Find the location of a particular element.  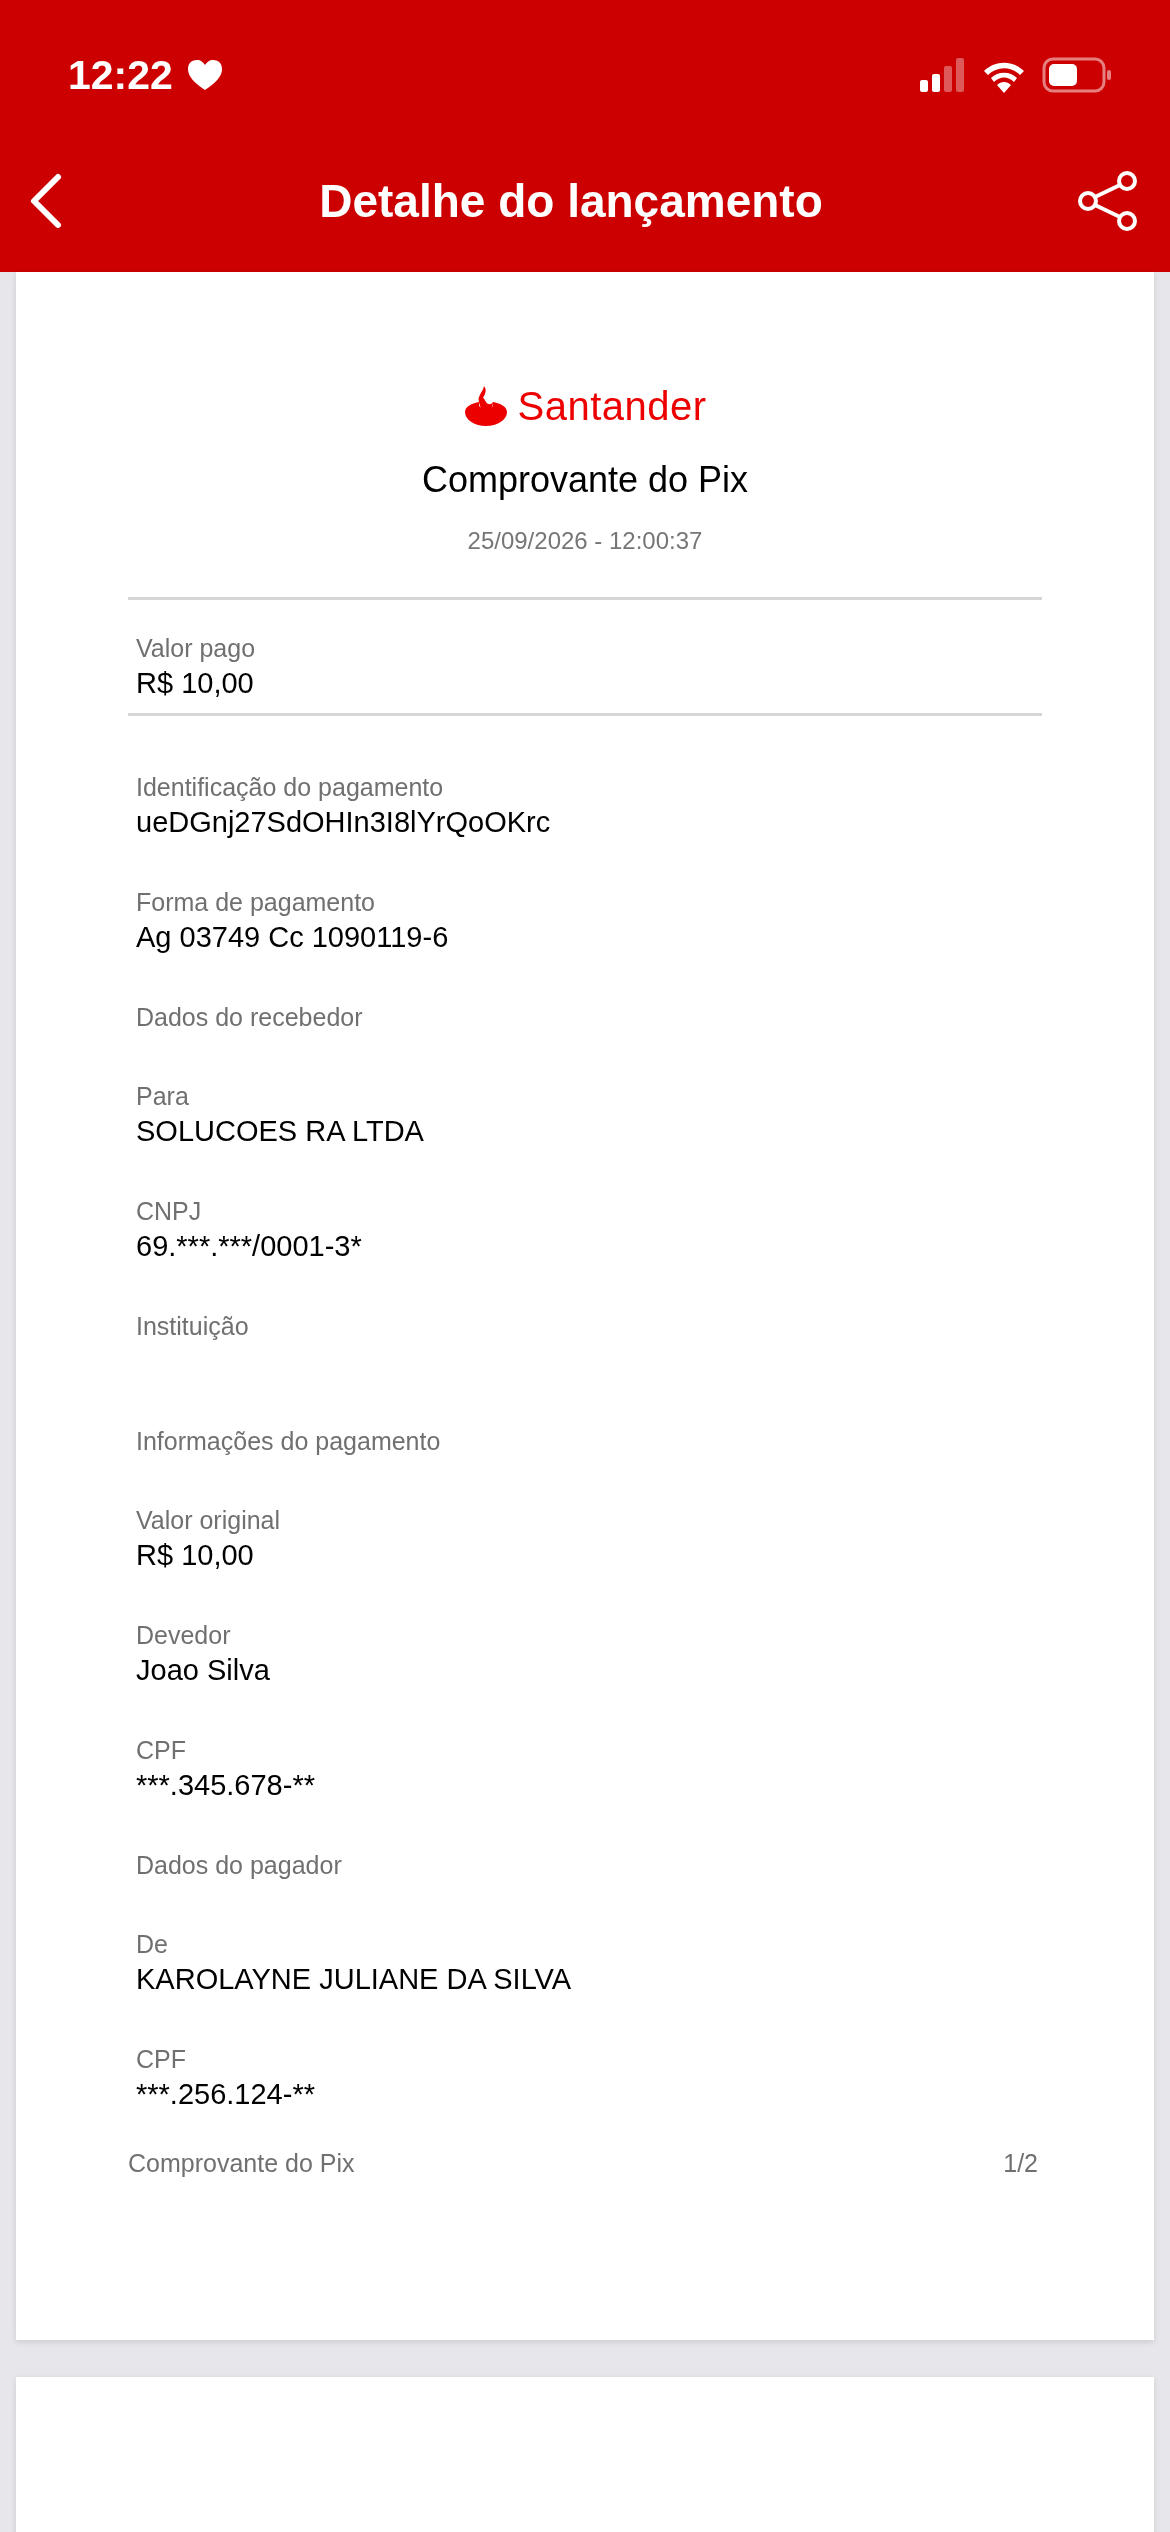

field-value: Joao Silva is located at coordinates (203, 1670).